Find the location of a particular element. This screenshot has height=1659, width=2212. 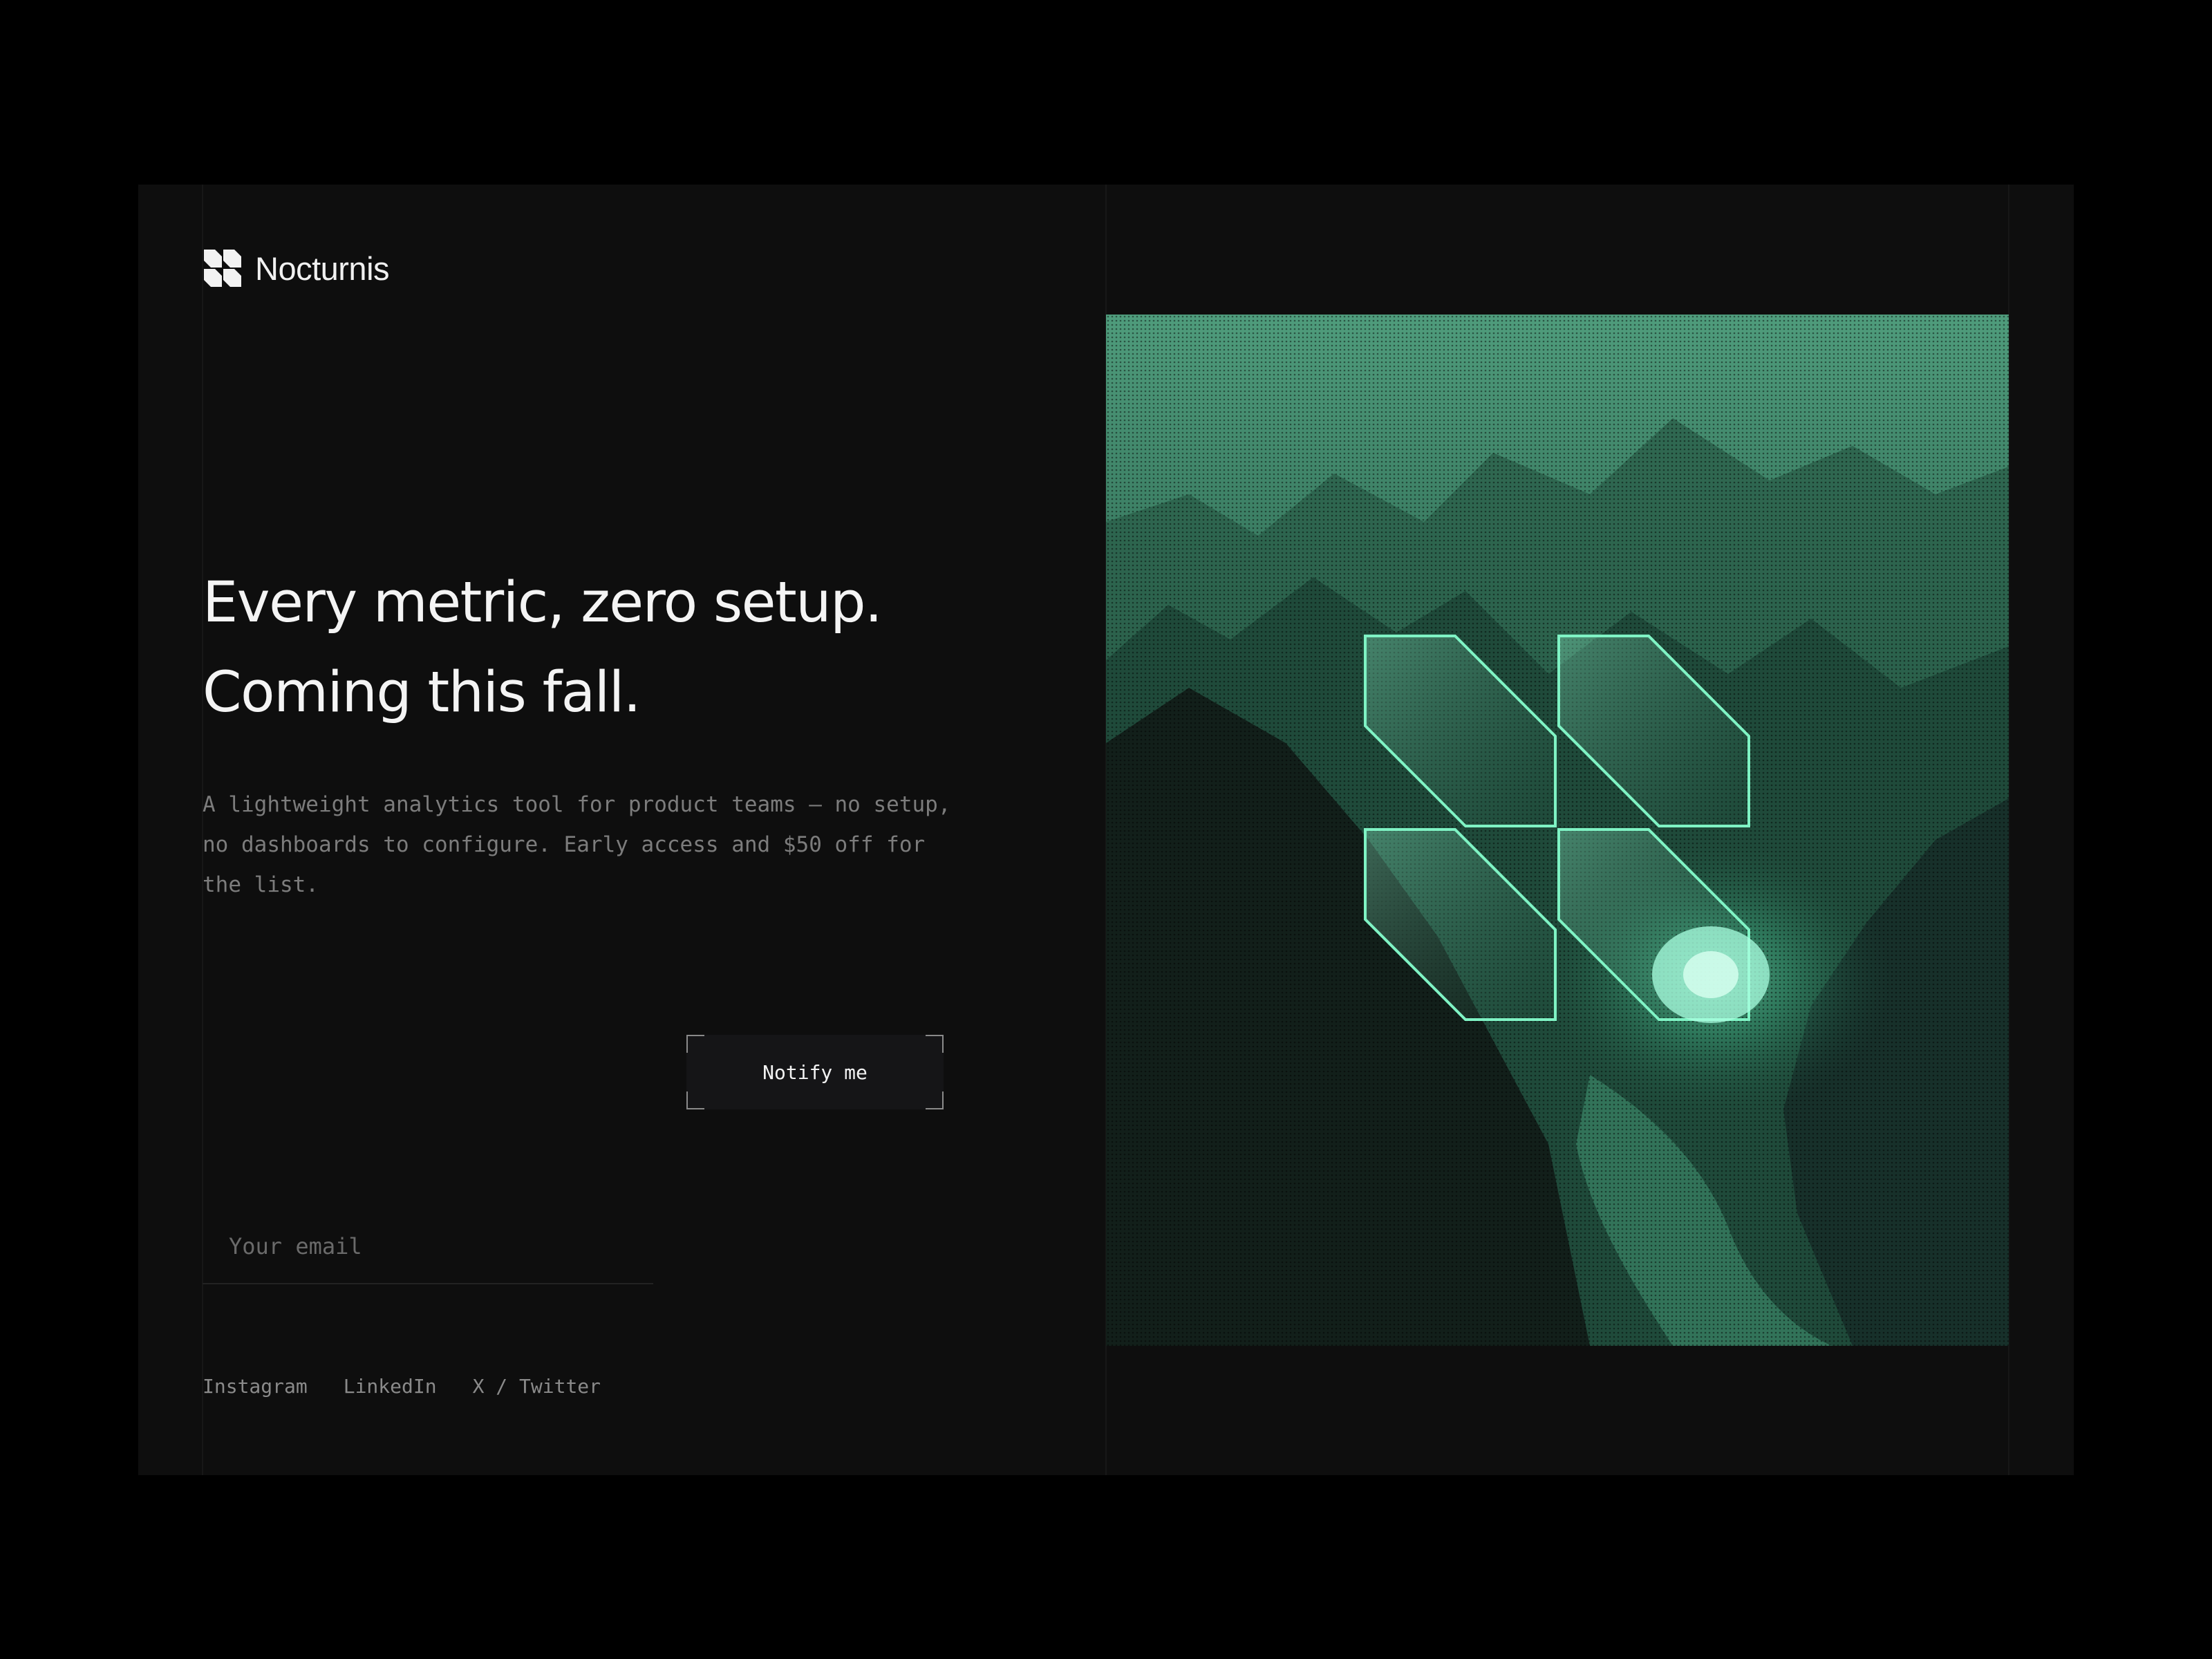

notify-me-label: Notify me is located at coordinates (815, 1072).